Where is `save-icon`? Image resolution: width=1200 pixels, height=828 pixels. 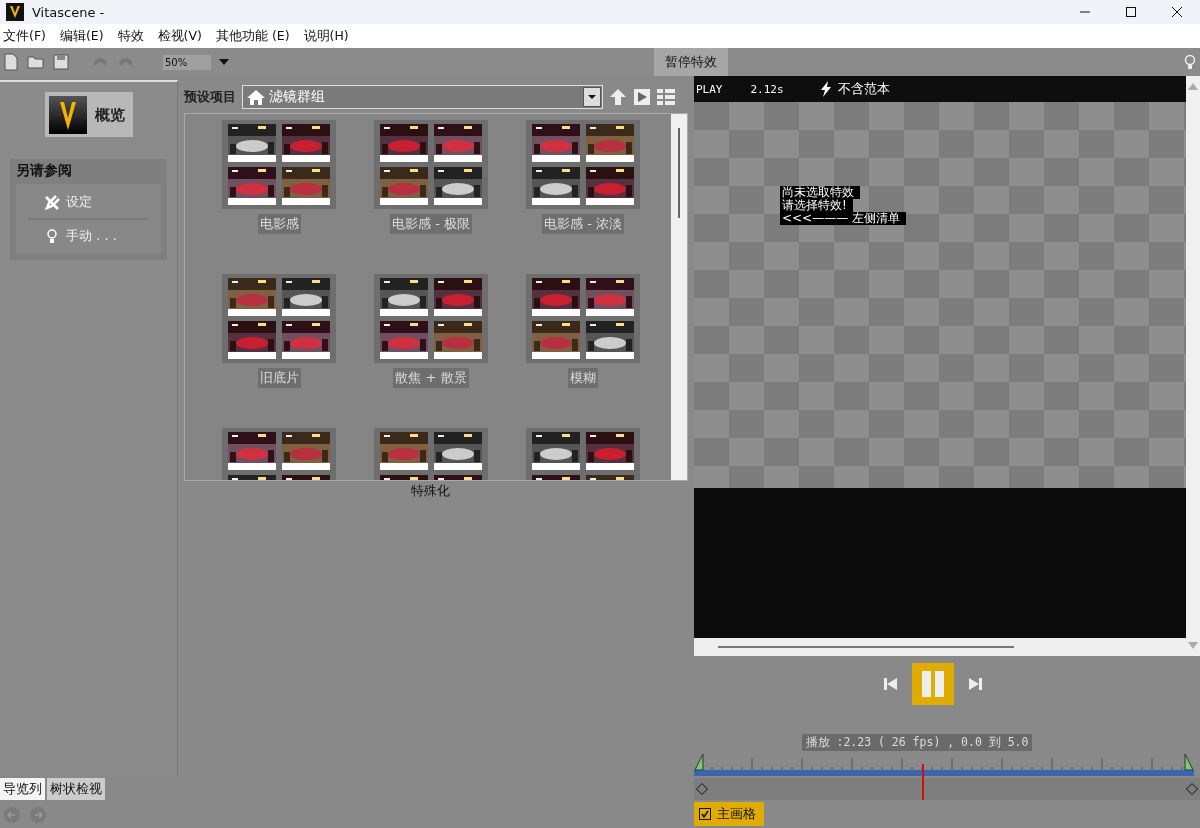
save-icon is located at coordinates (61, 62).